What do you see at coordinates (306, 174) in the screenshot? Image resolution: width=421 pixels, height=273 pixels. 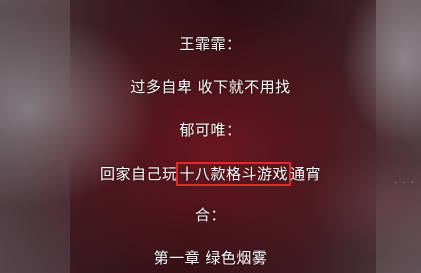 I see `lyric-line-suffix: 通宵` at bounding box center [306, 174].